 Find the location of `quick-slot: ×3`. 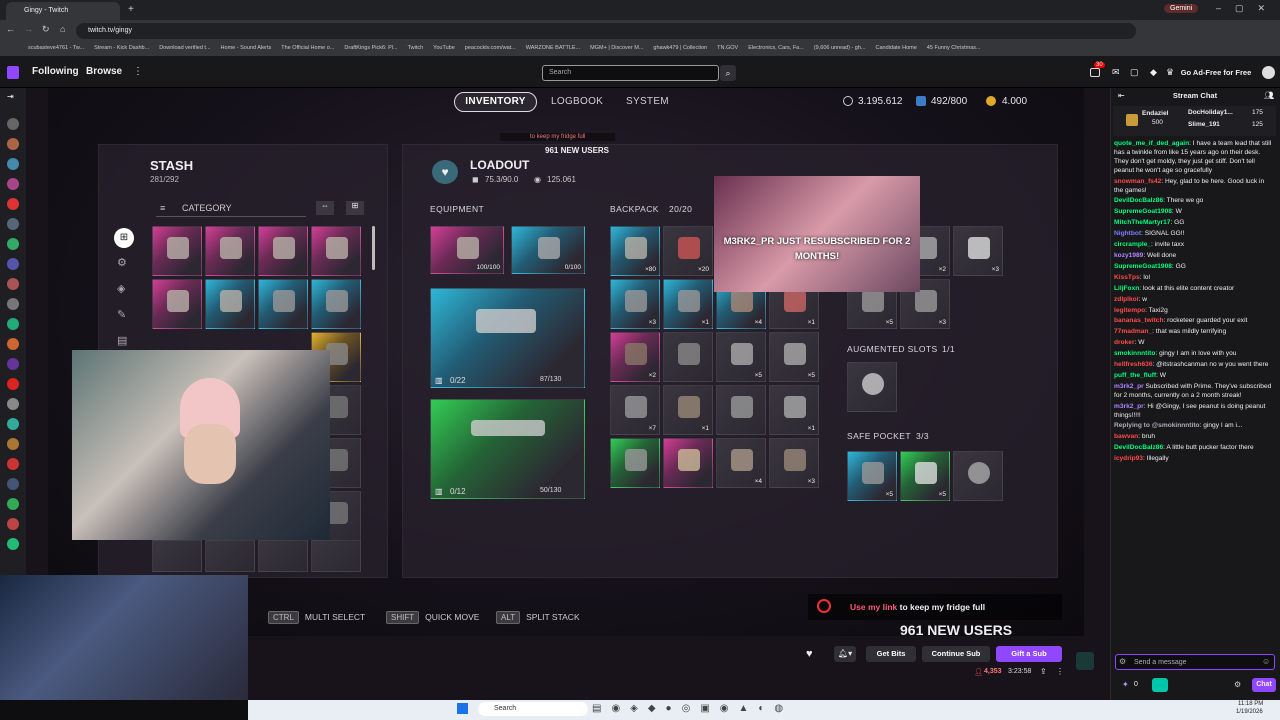

quick-slot: ×3 is located at coordinates (978, 251).